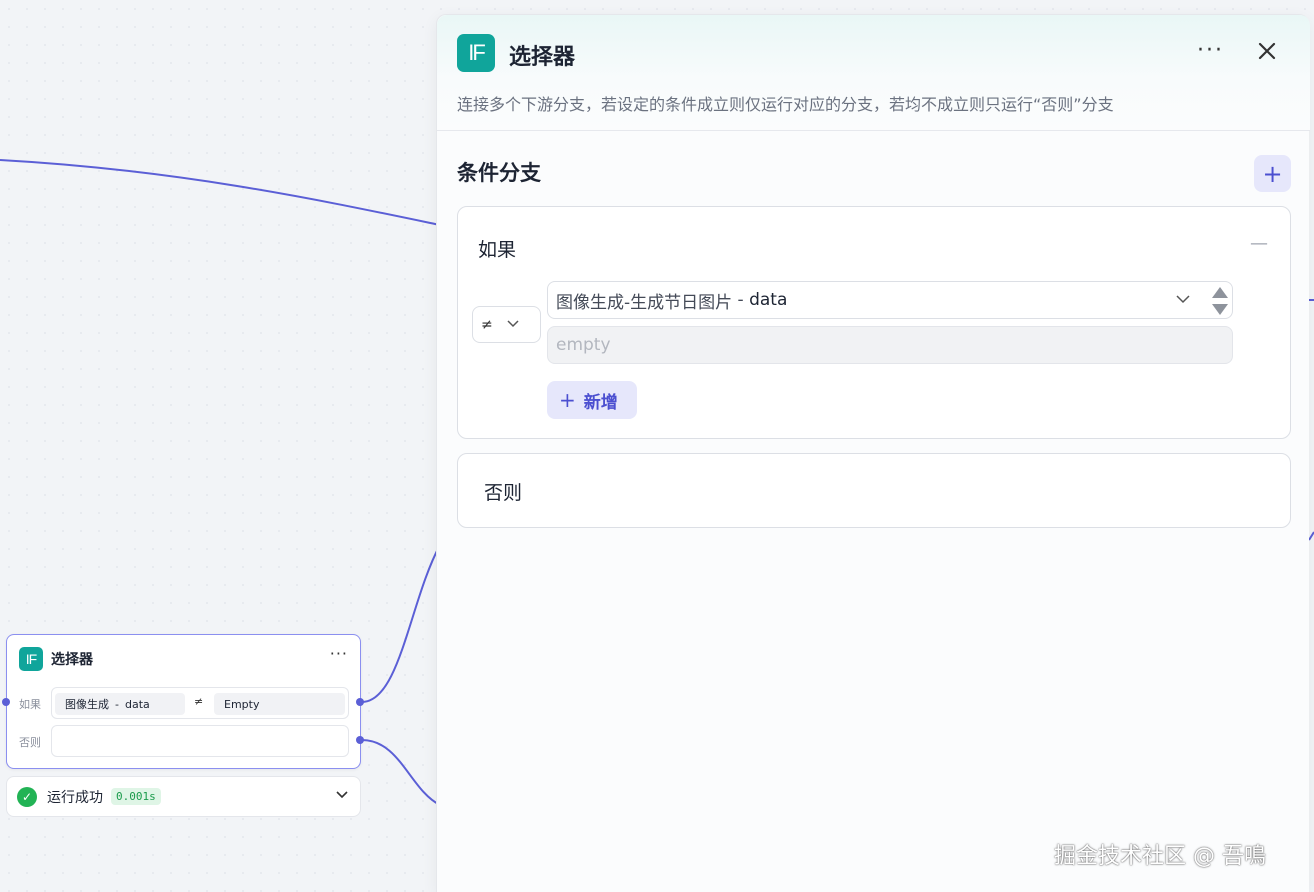  What do you see at coordinates (30, 742) in the screenshot?
I see `node-else-label: 否则` at bounding box center [30, 742].